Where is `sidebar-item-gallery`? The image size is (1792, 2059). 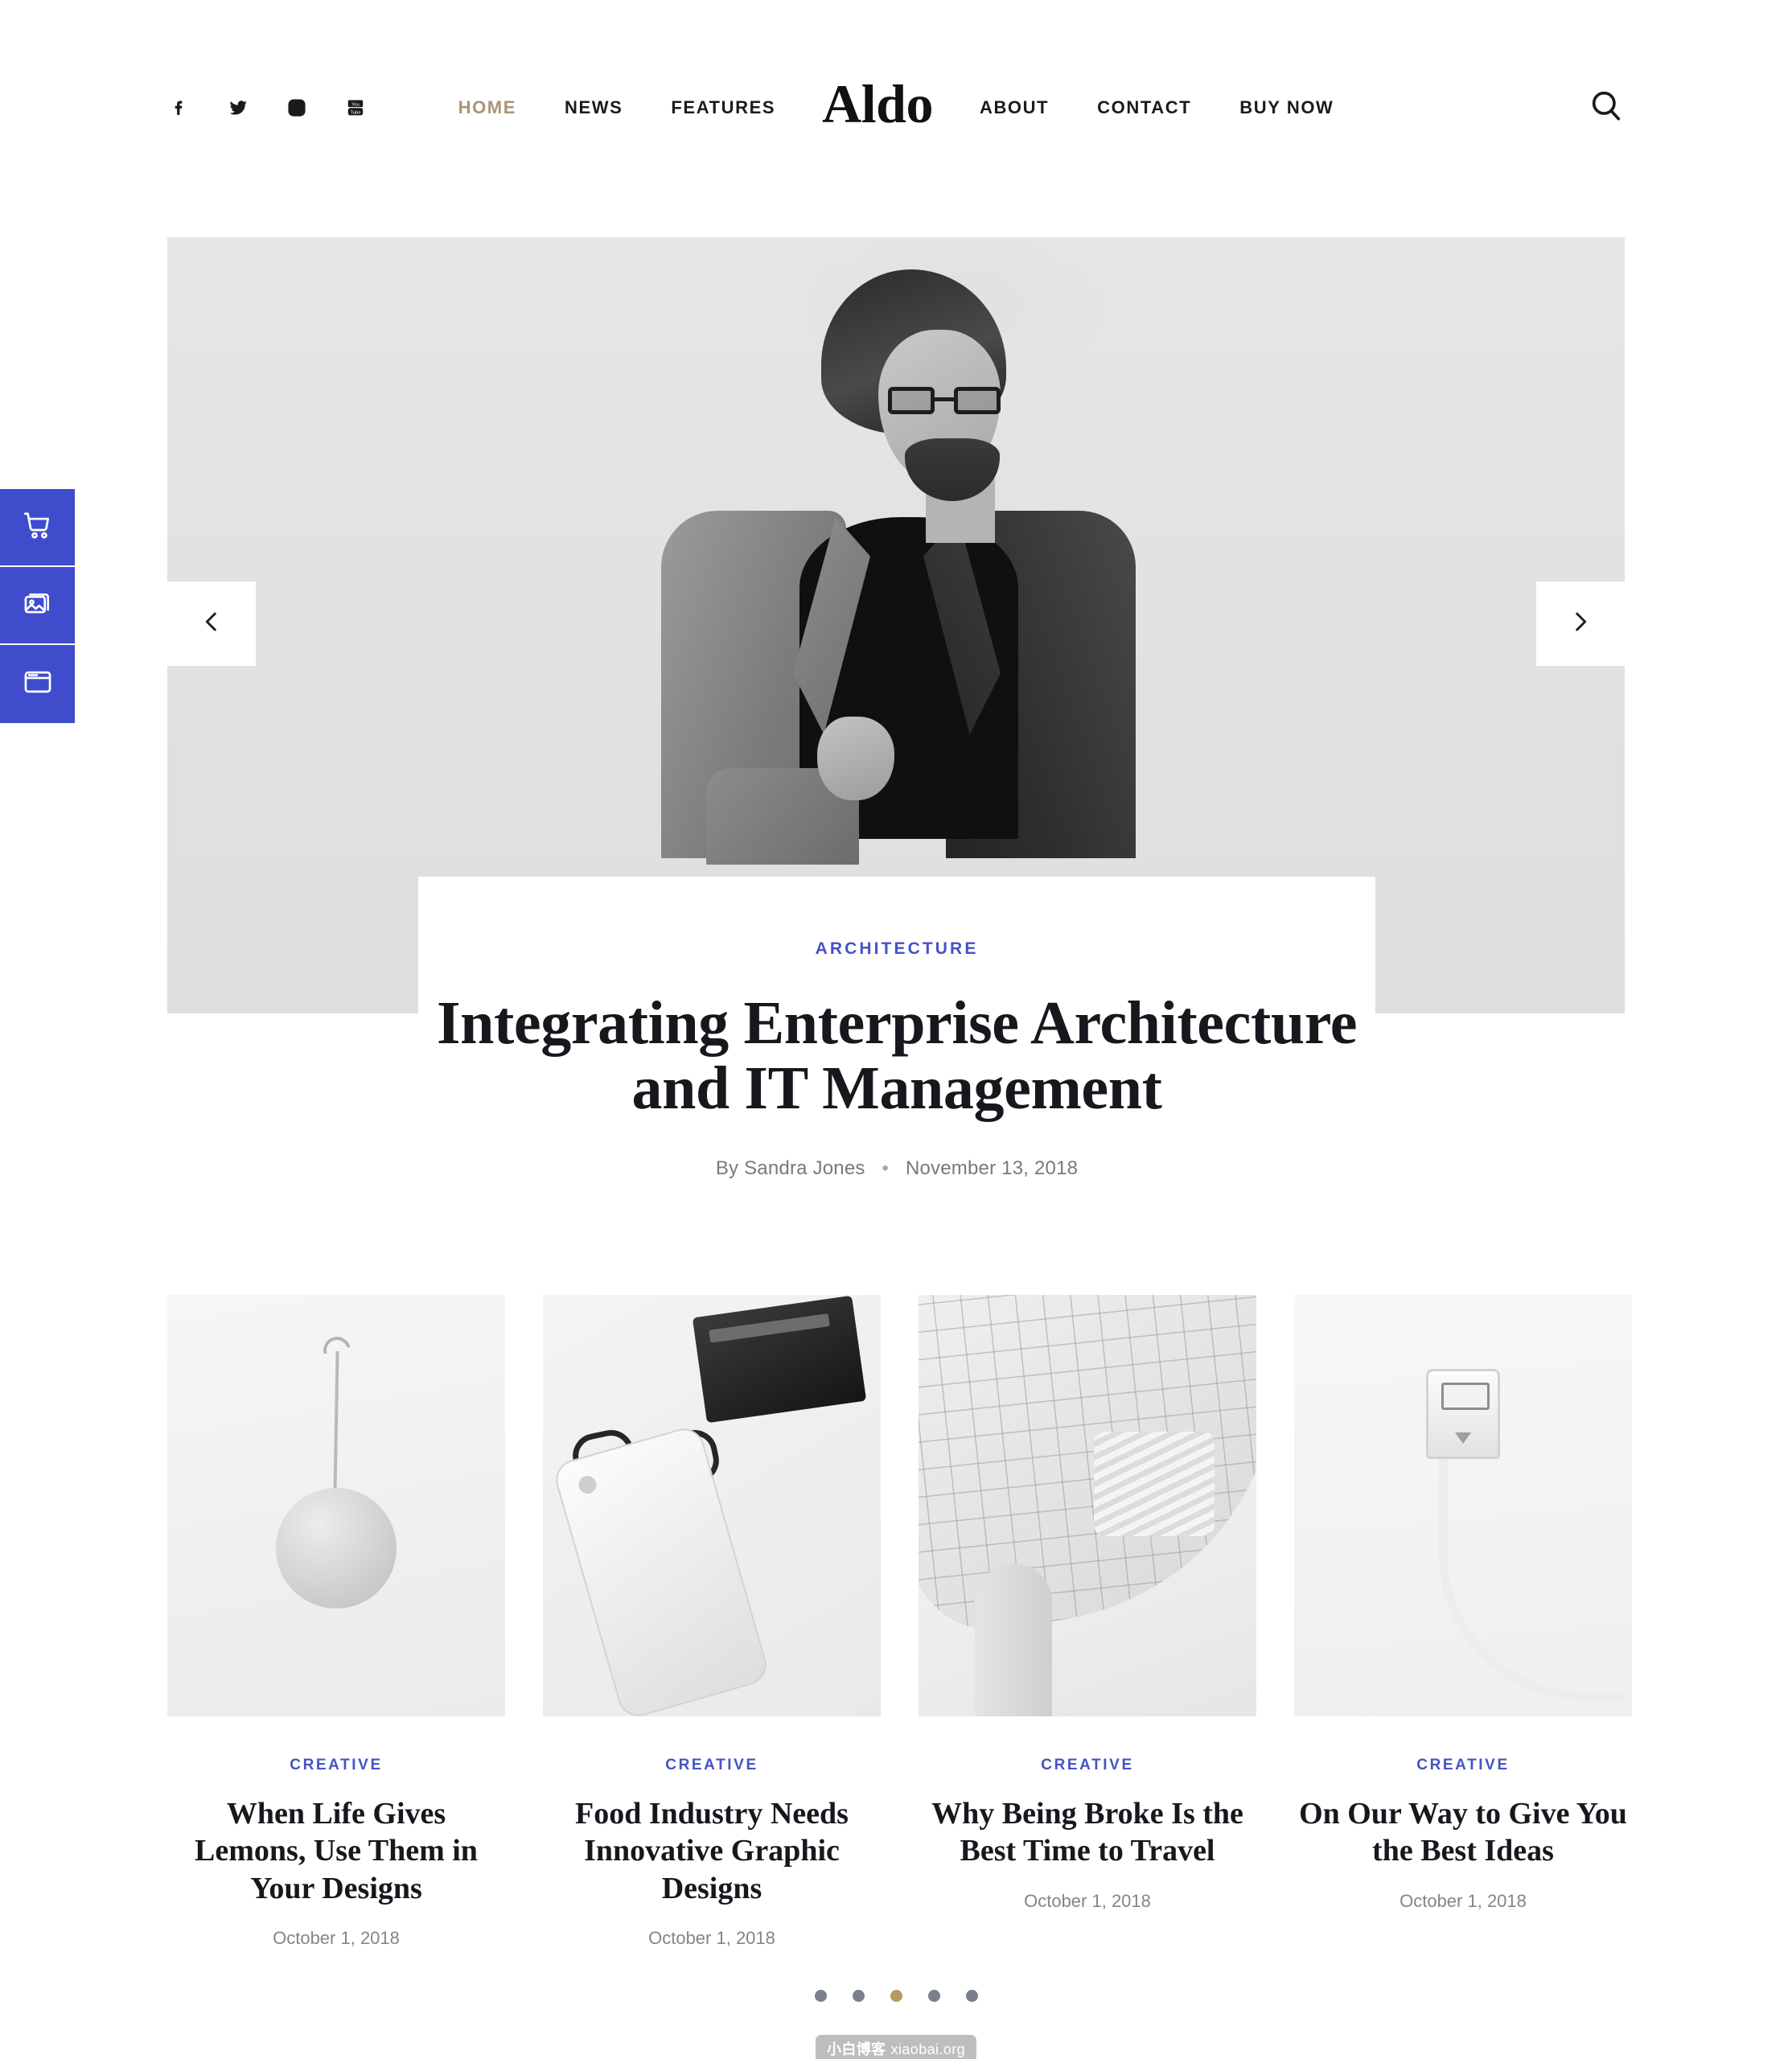 sidebar-item-gallery is located at coordinates (37, 606).